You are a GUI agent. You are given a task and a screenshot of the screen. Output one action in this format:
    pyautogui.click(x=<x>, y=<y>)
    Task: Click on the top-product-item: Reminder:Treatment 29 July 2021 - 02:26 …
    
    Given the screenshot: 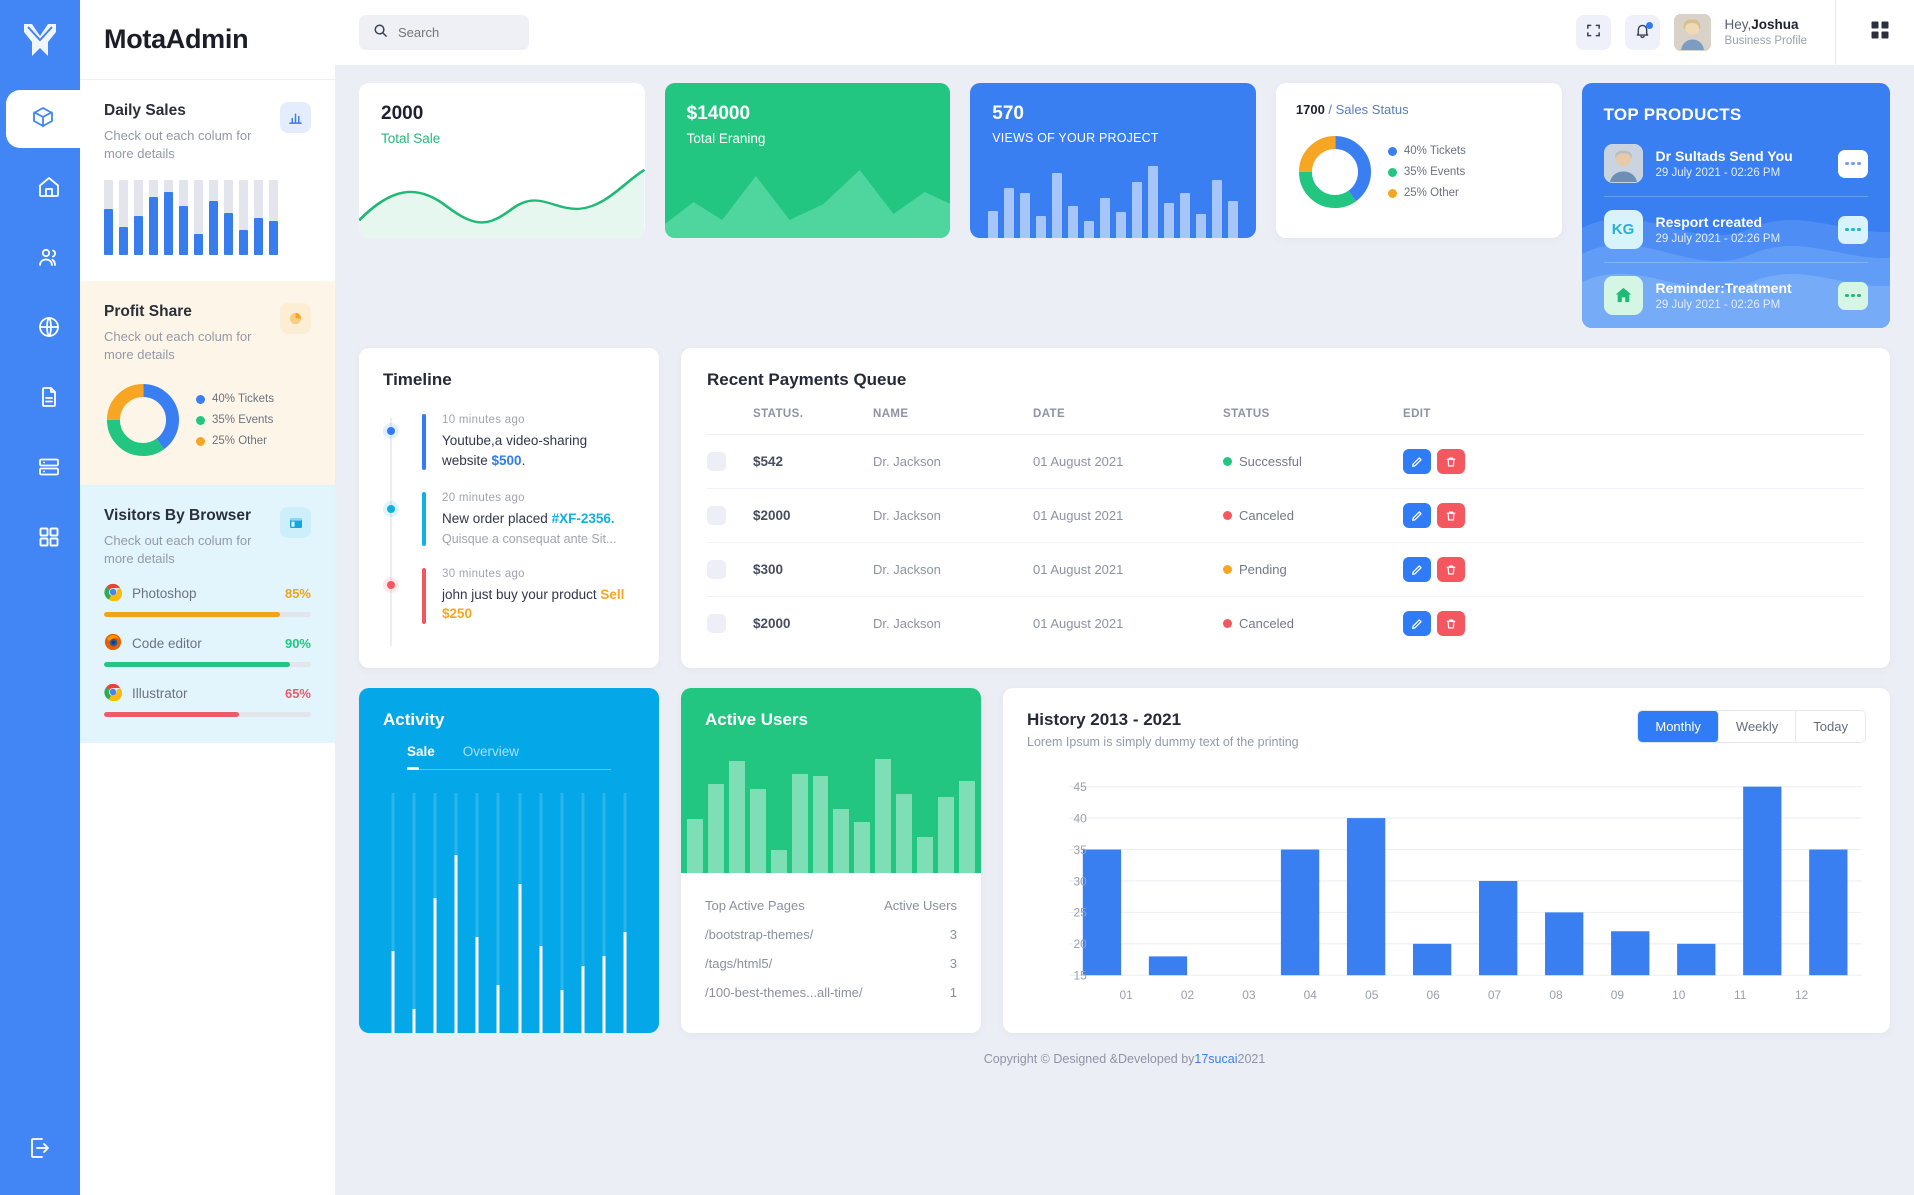 What is the action you would take?
    pyautogui.click(x=1735, y=295)
    